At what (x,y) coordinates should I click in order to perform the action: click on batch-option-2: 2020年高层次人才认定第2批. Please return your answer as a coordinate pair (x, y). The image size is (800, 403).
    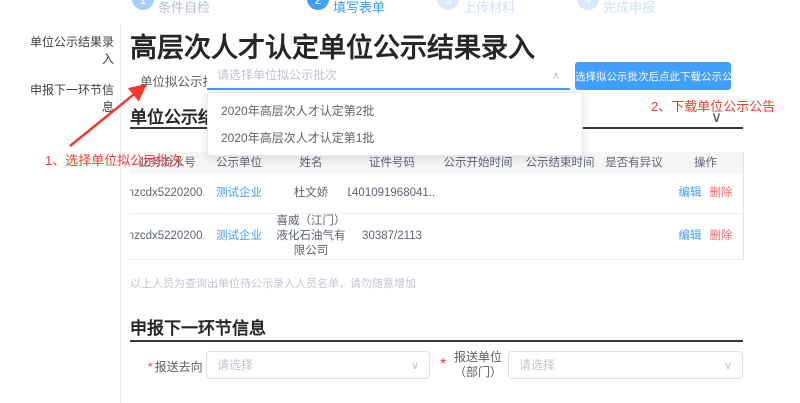
    Looking at the image, I should click on (395, 110).